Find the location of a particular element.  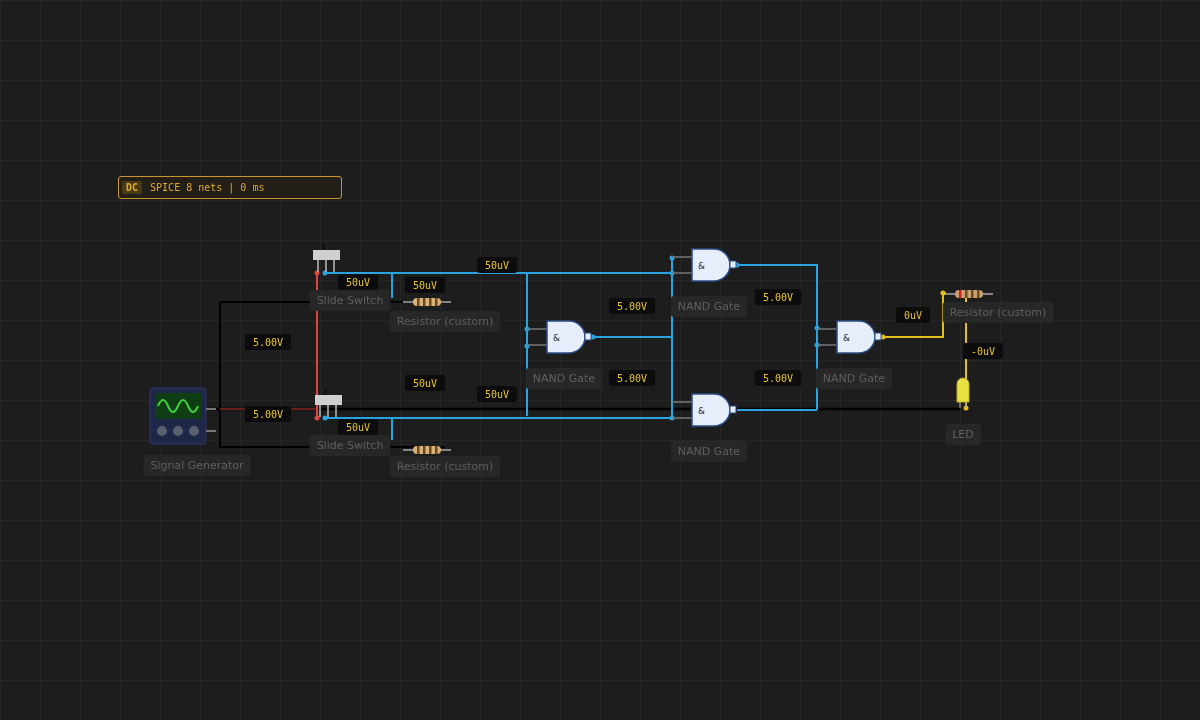

status-text: SPICE 8 nets | 0 ms is located at coordinates (207, 187).